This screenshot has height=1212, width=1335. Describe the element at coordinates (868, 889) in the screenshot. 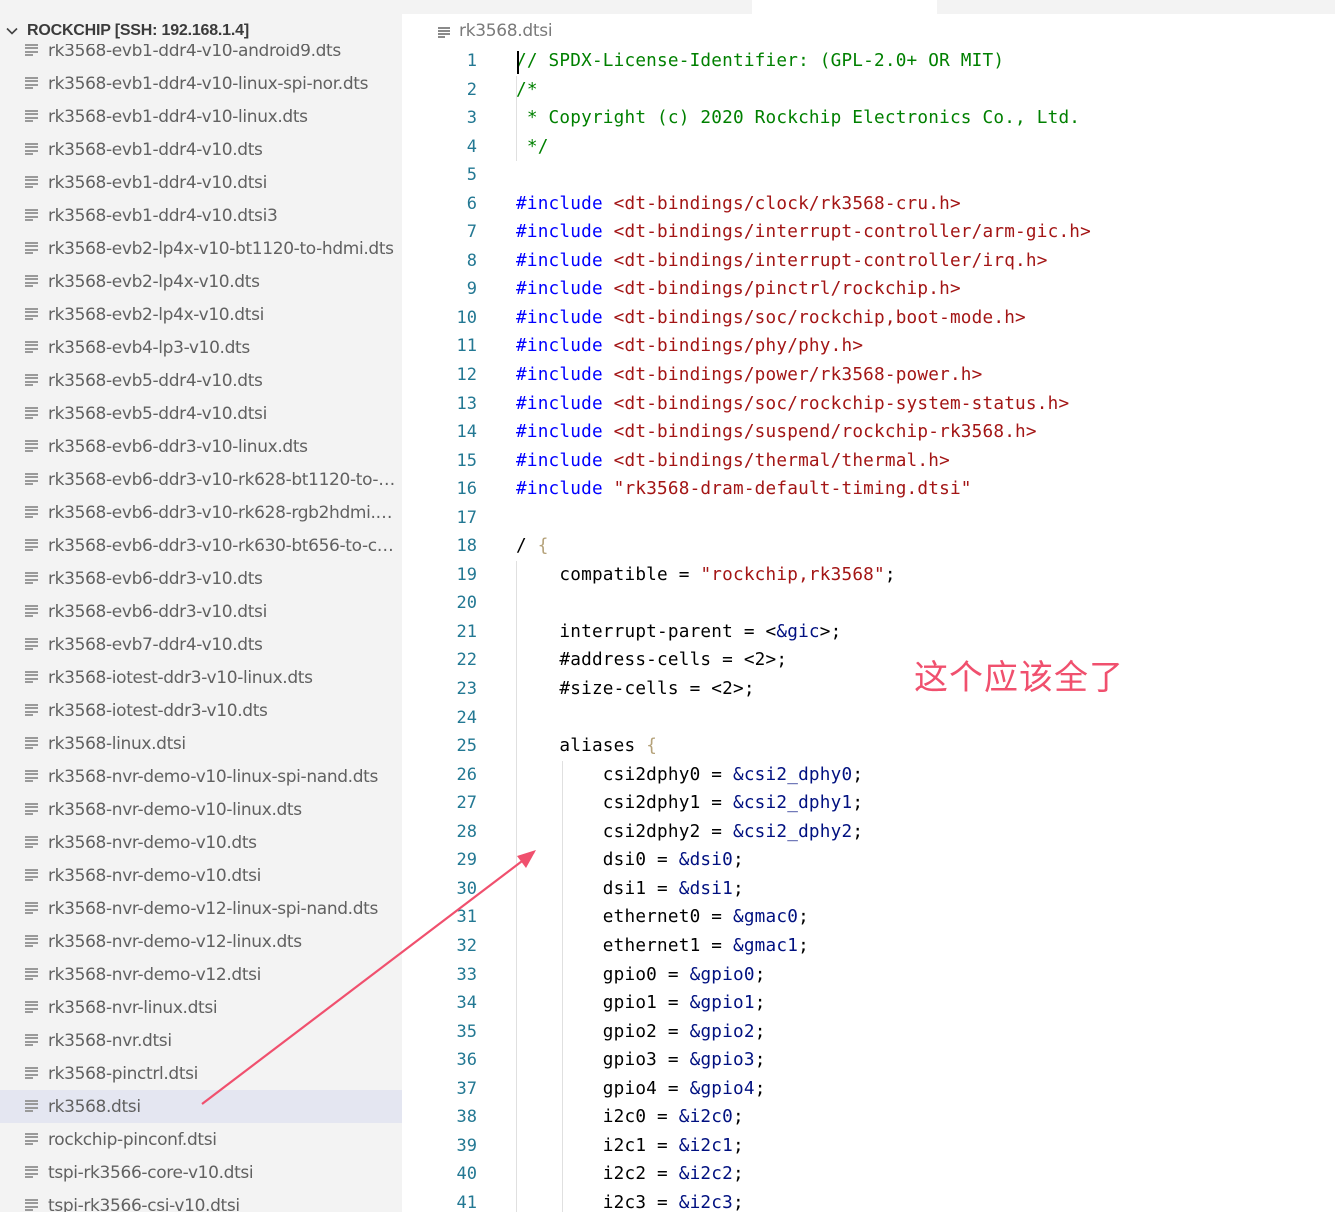

I see `code-line: 30 dsi1 = &dsi1;` at that location.